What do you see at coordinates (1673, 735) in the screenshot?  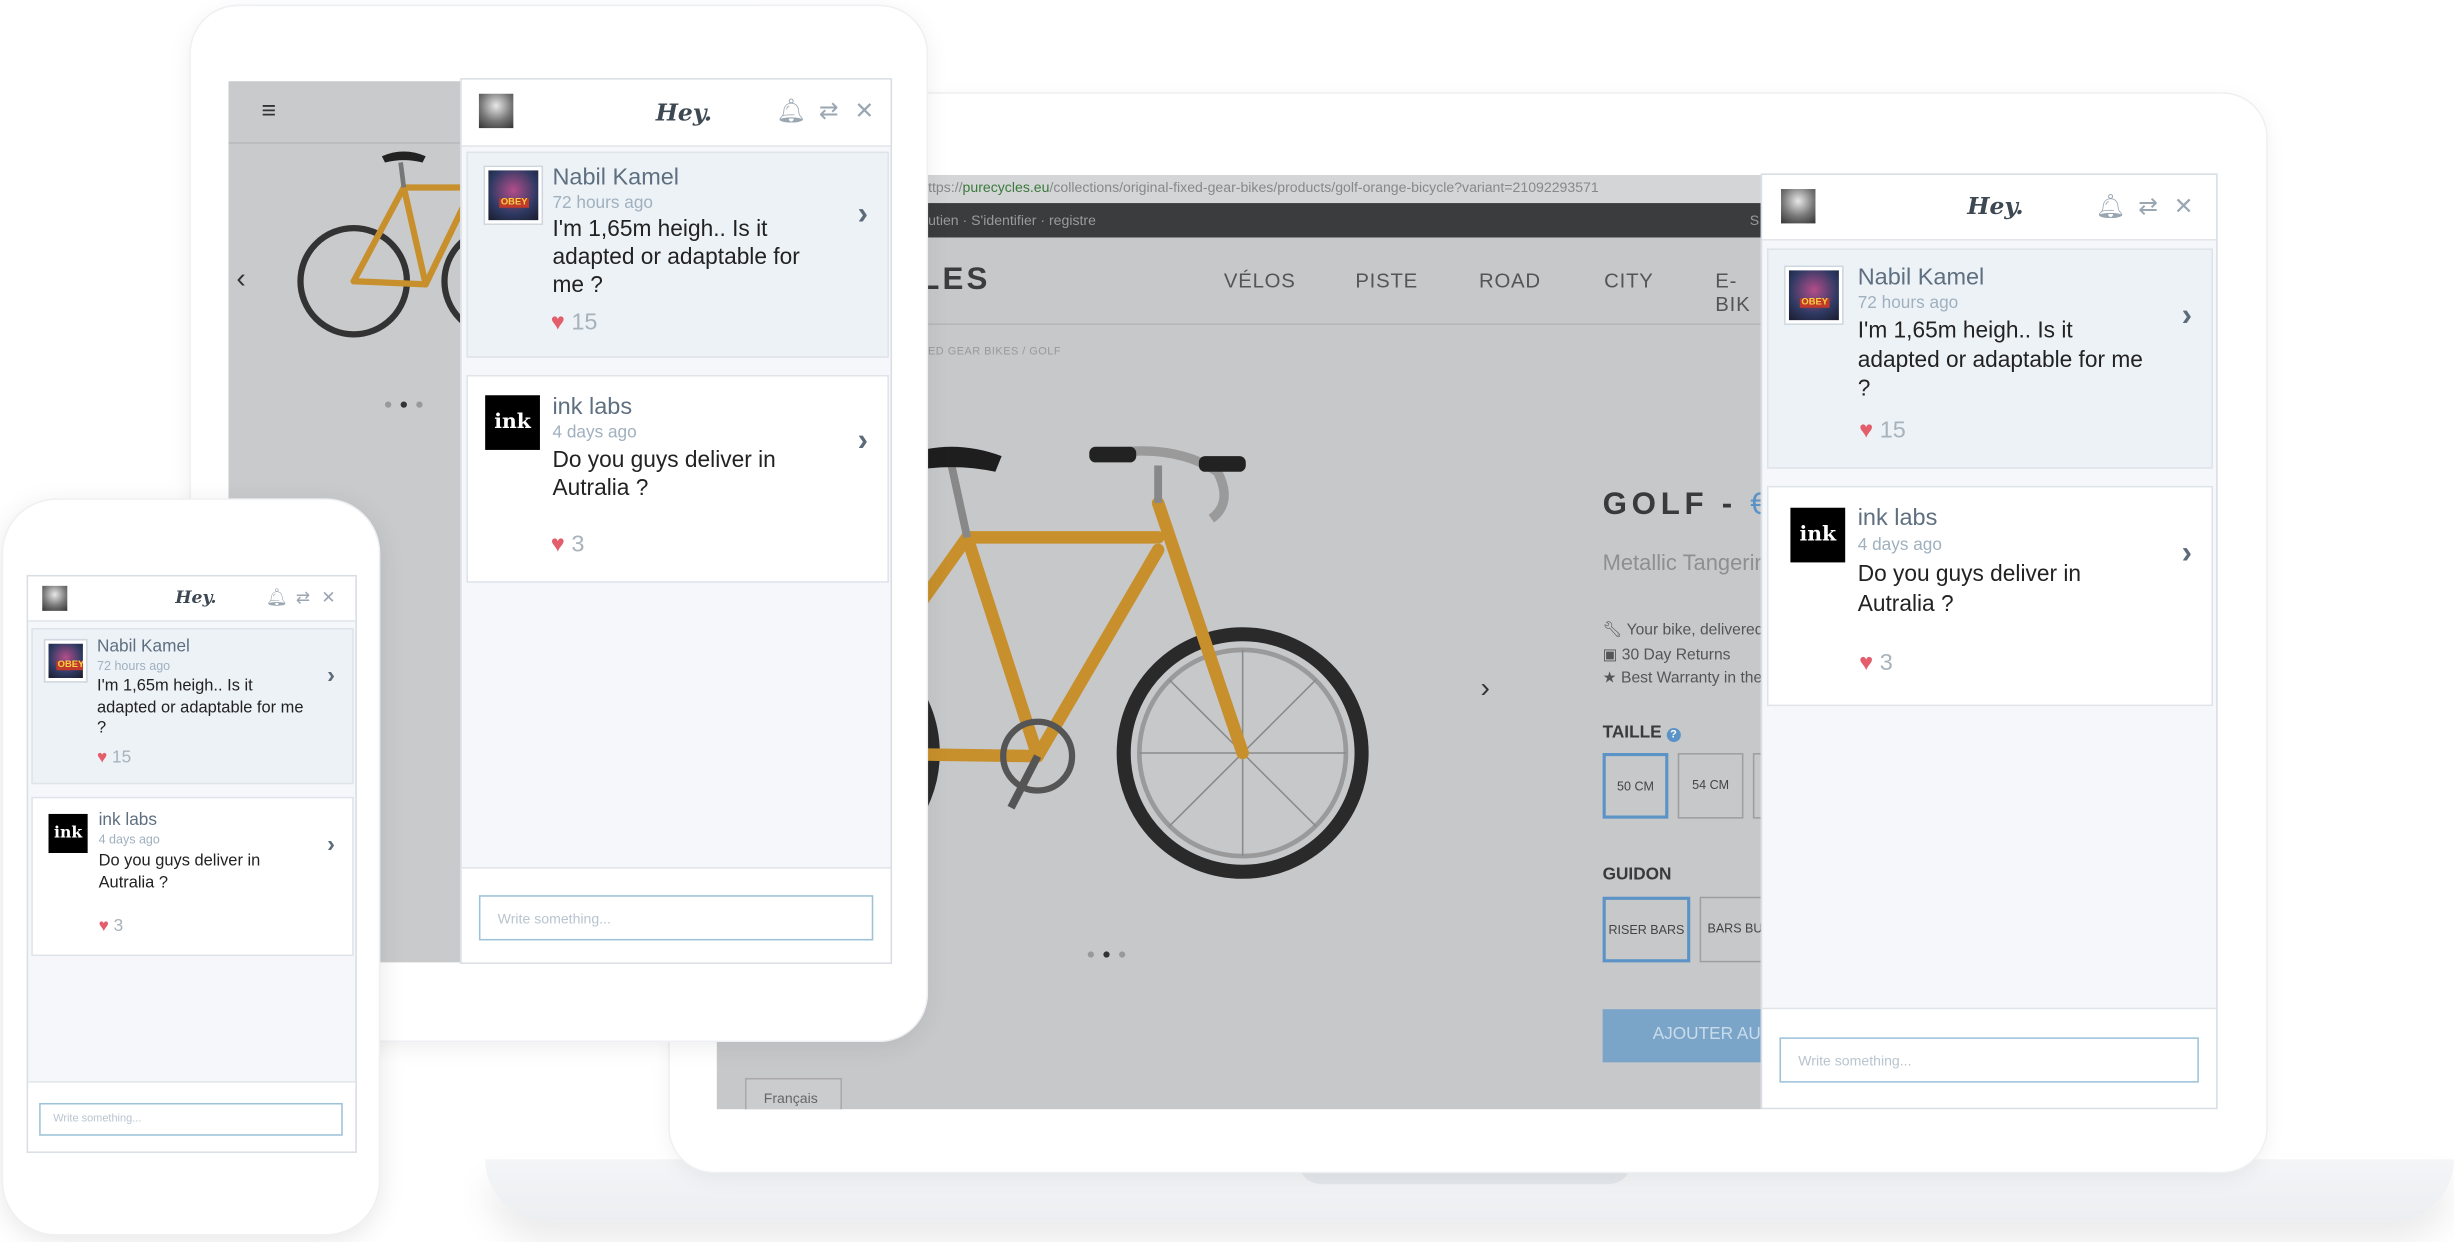 I see `help-icon: ?` at bounding box center [1673, 735].